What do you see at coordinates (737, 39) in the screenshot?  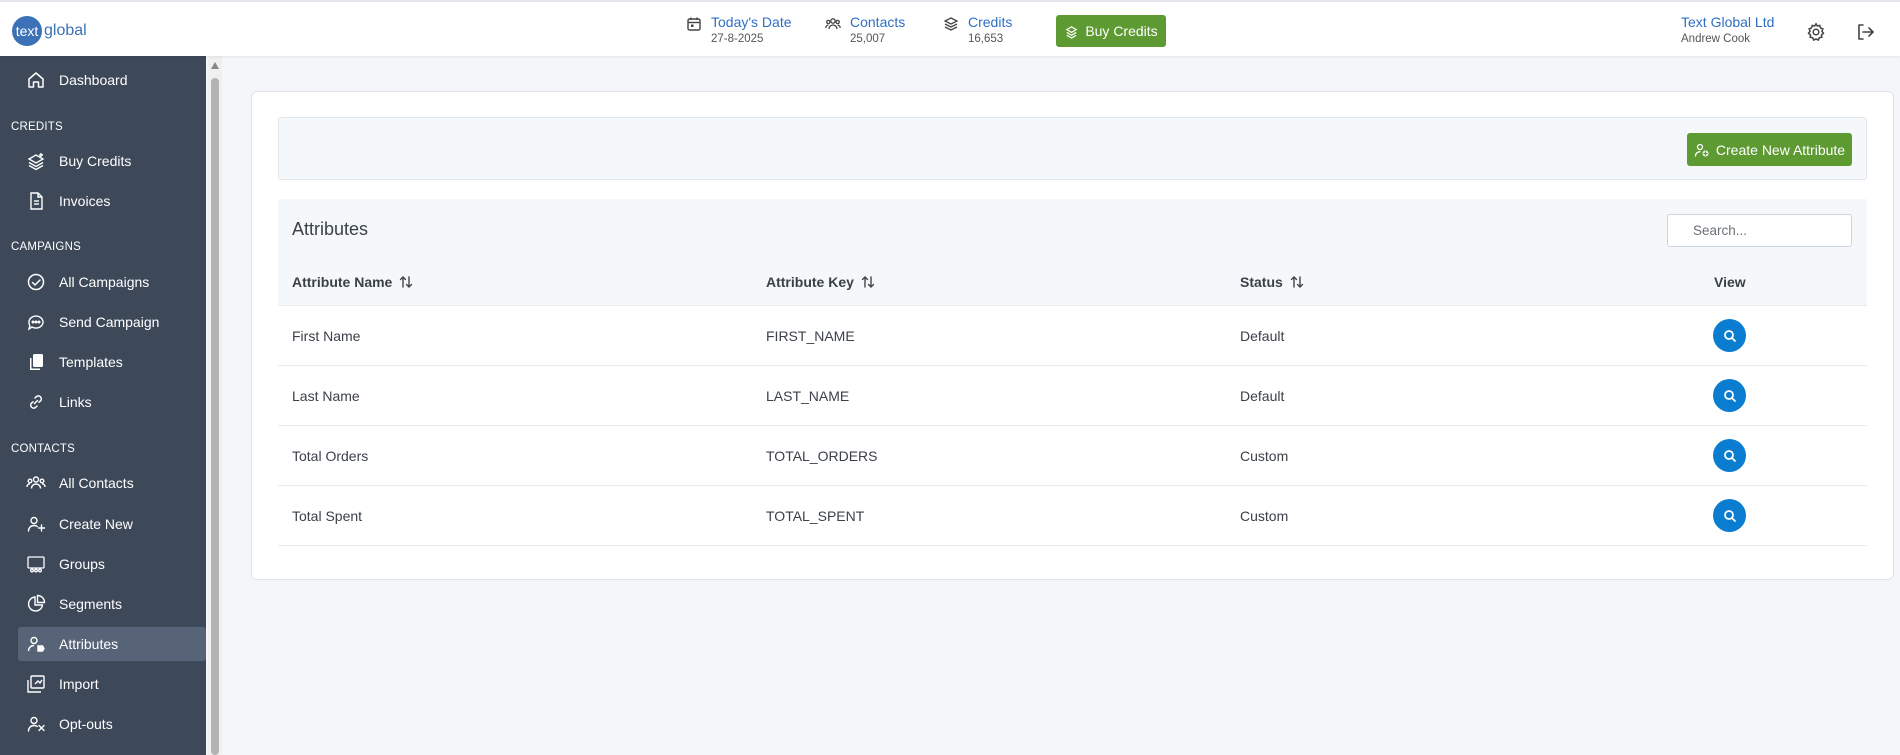 I see `todays-date-value: 27-8-2025` at bounding box center [737, 39].